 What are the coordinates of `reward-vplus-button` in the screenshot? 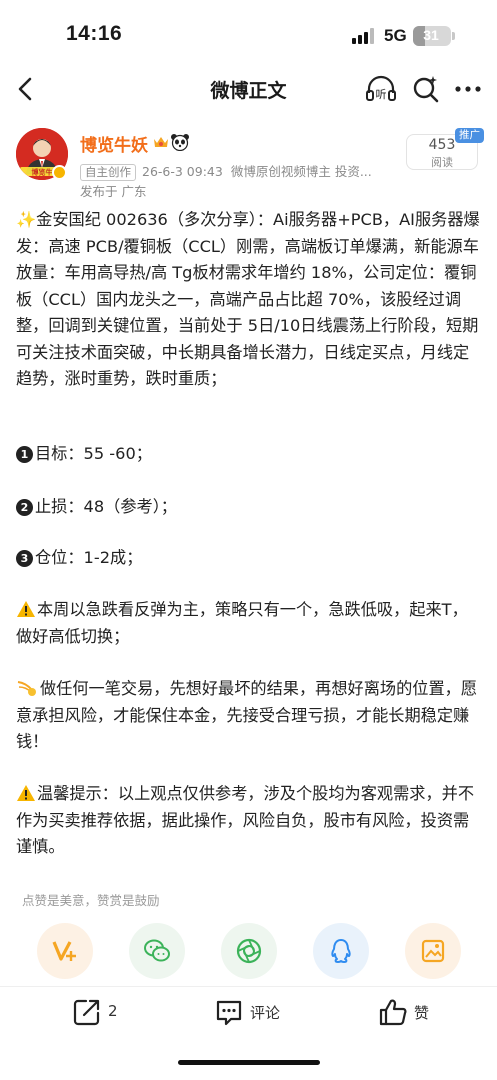 It's located at (65, 951).